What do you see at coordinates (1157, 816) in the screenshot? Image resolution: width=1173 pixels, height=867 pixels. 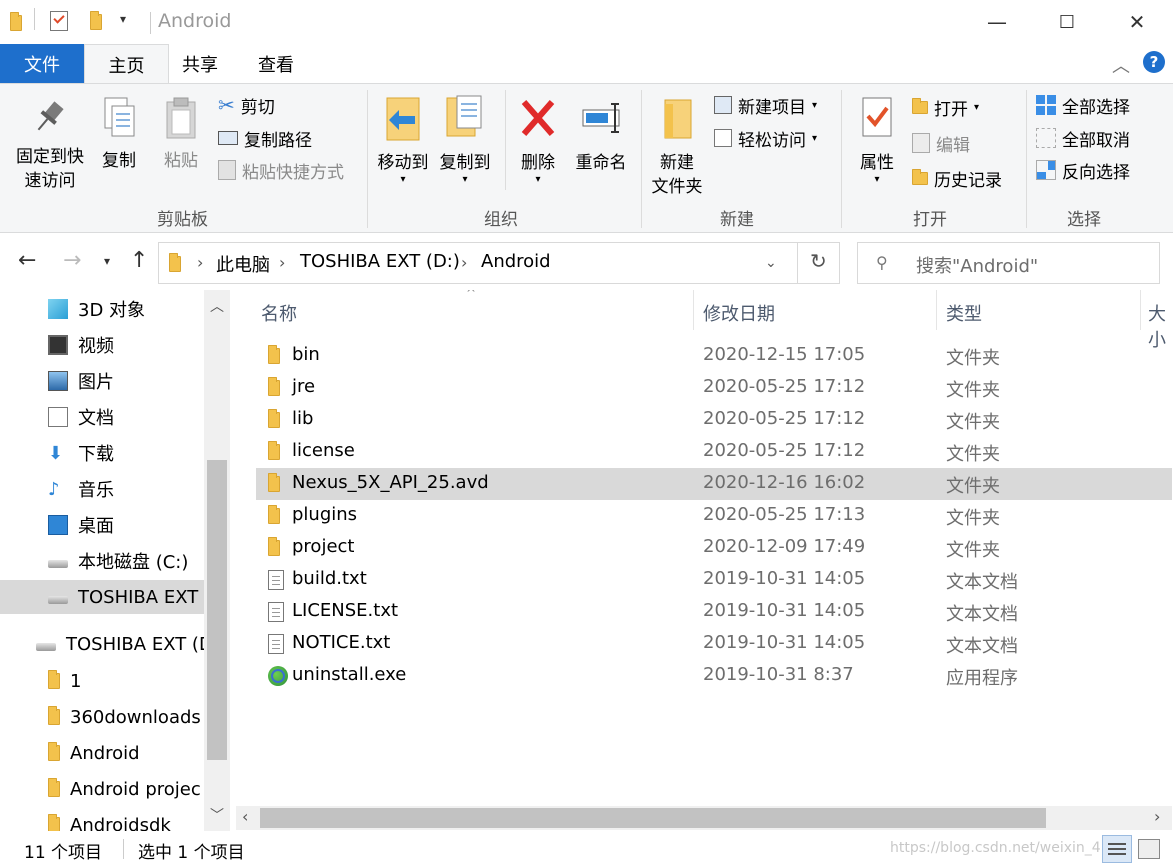 I see `scroll-right-icon: ›` at bounding box center [1157, 816].